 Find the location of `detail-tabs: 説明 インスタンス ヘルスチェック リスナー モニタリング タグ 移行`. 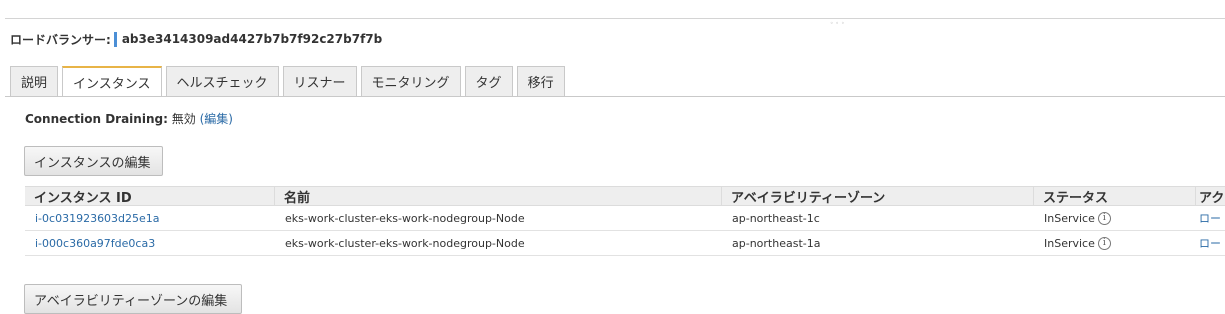

detail-tabs: 説明 インスタンス ヘルスチェック リスナー モニタリング タグ 移行 is located at coordinates (287, 81).